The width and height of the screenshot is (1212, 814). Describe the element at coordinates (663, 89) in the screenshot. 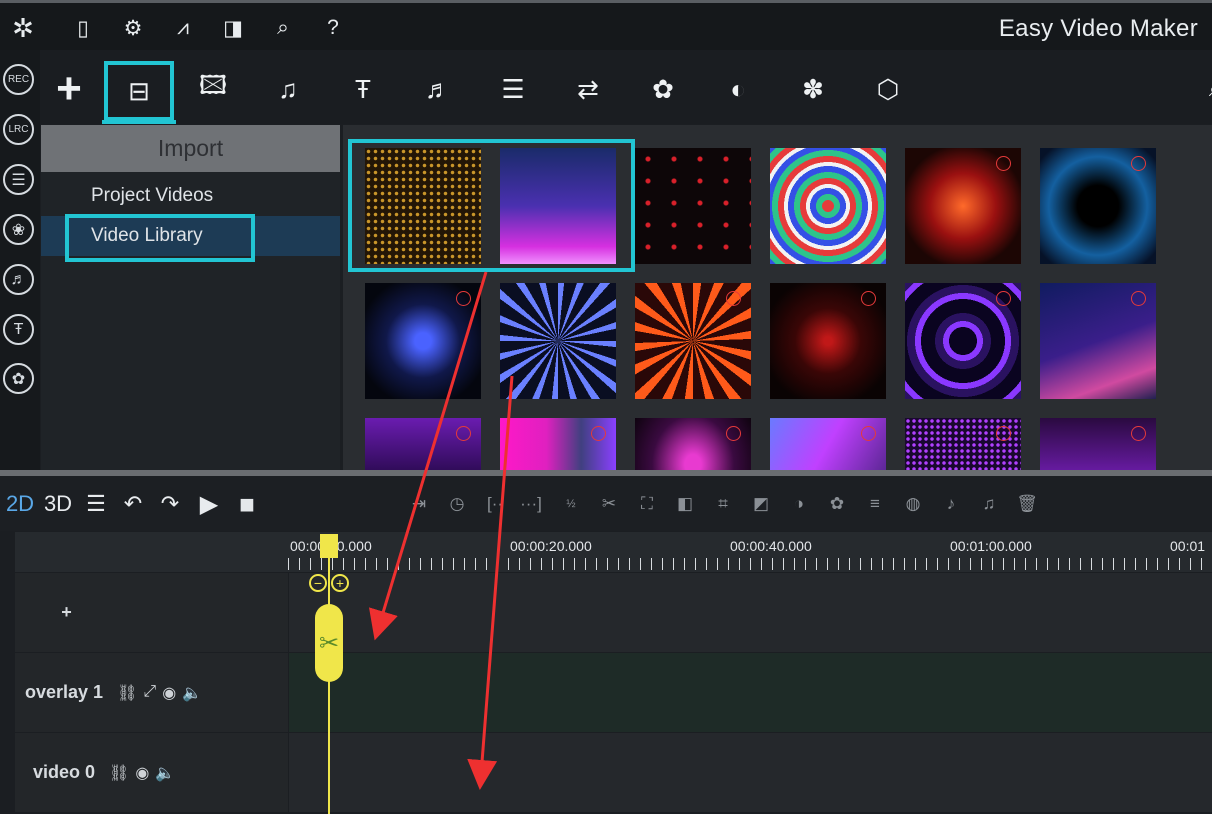

I see `sticker-tab: ✿` at that location.